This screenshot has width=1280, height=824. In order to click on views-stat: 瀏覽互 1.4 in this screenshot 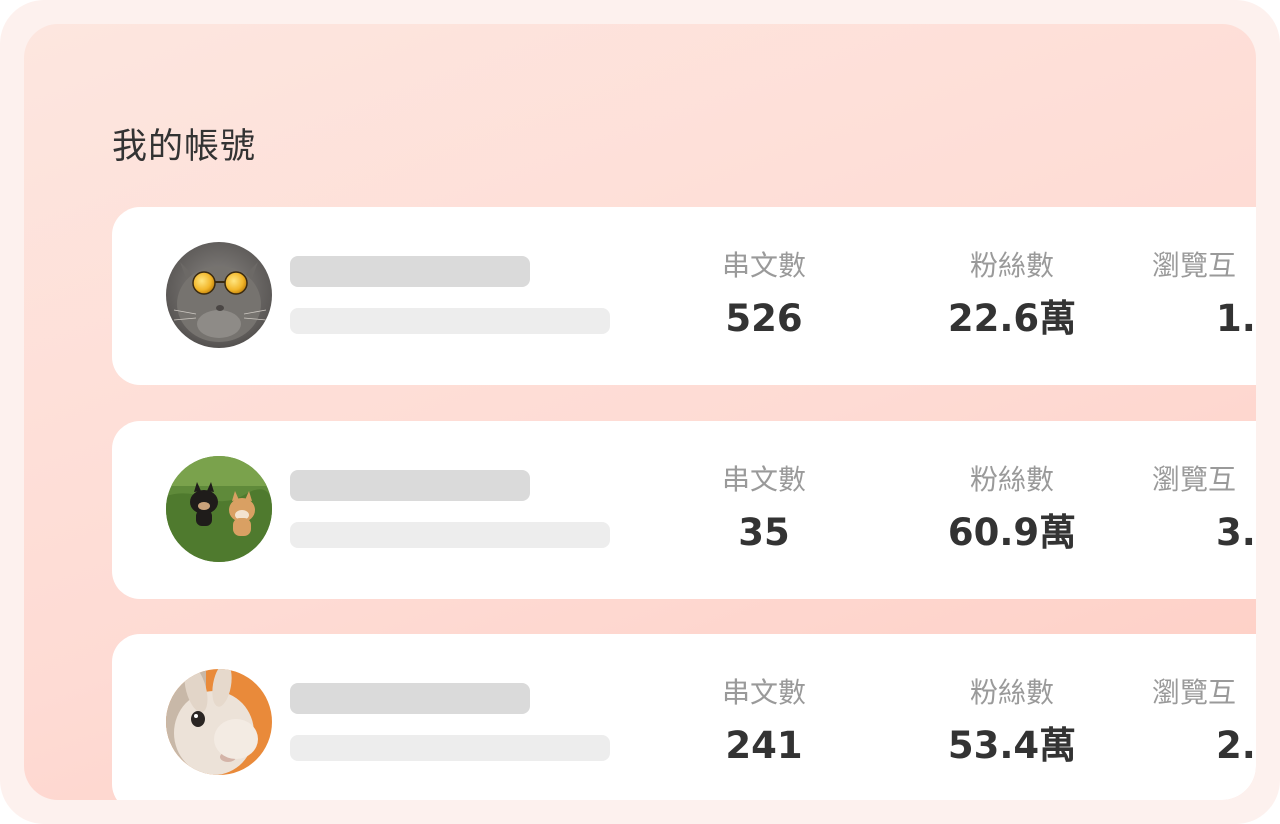, I will do `click(1204, 294)`.